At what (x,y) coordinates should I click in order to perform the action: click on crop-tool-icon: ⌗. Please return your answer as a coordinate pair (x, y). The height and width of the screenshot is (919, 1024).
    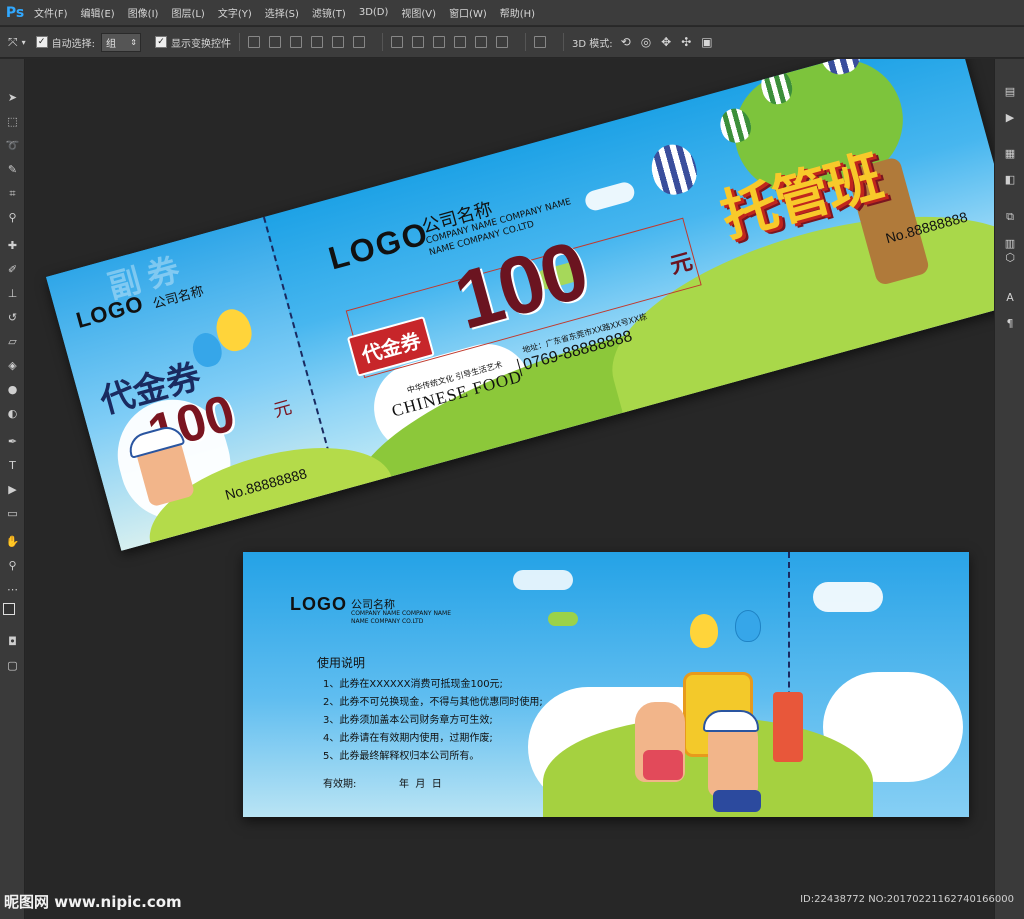
    Looking at the image, I should click on (12, 193).